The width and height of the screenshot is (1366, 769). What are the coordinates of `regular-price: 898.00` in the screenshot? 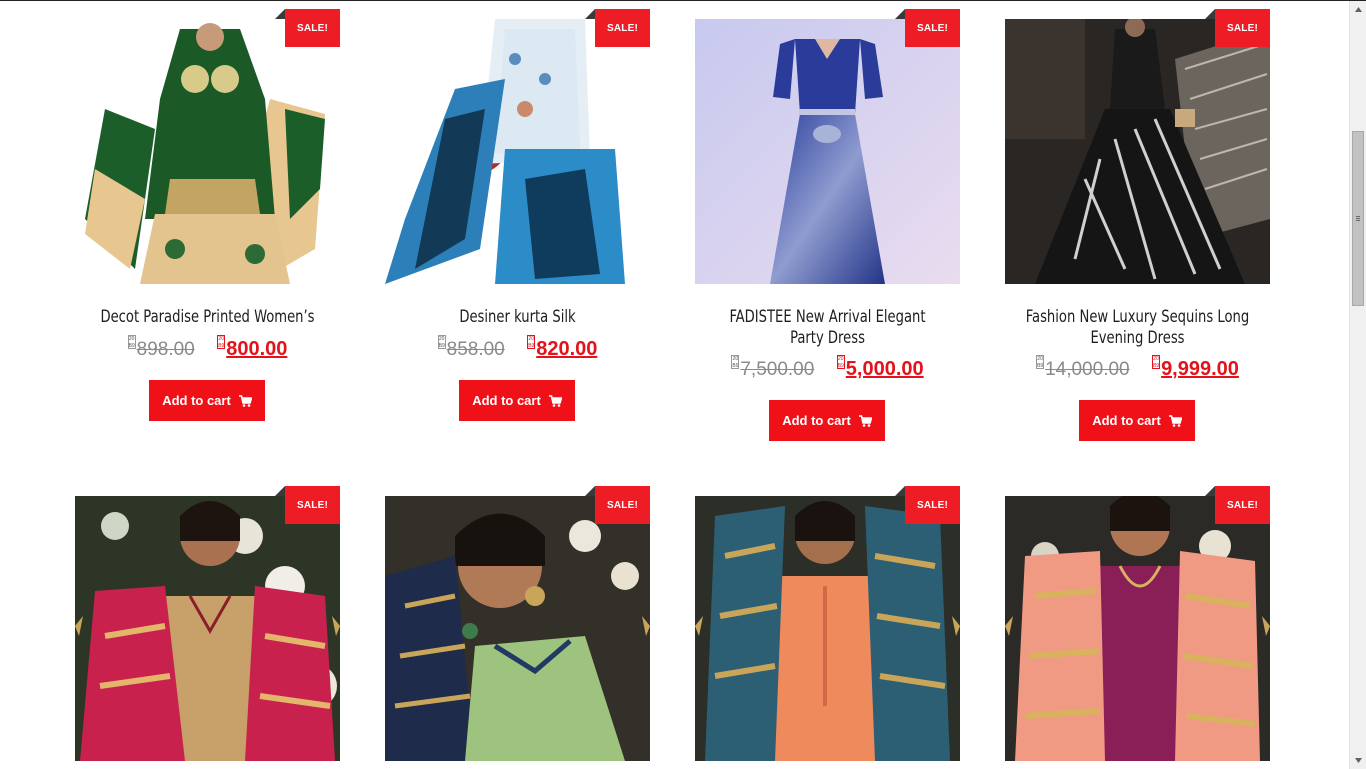 It's located at (165, 349).